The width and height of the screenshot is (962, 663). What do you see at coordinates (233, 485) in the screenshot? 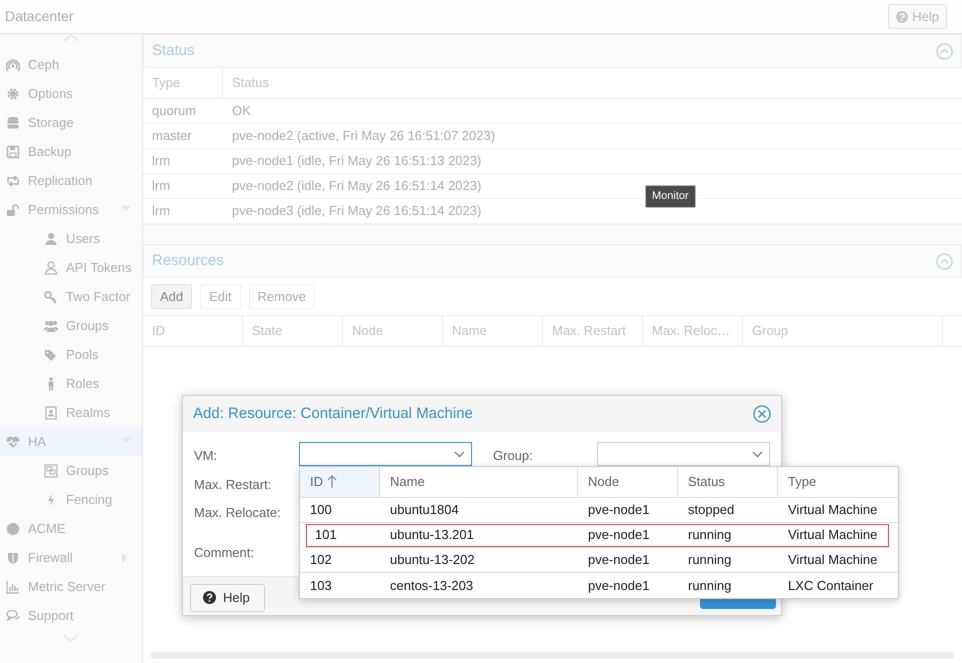
I see `field-label: Max. Restart:` at bounding box center [233, 485].